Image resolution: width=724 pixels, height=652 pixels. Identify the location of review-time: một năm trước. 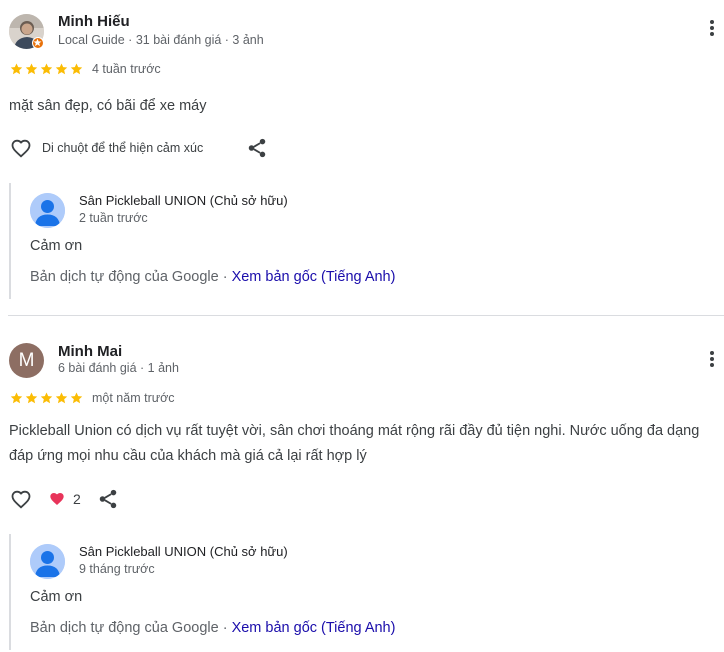
(133, 398).